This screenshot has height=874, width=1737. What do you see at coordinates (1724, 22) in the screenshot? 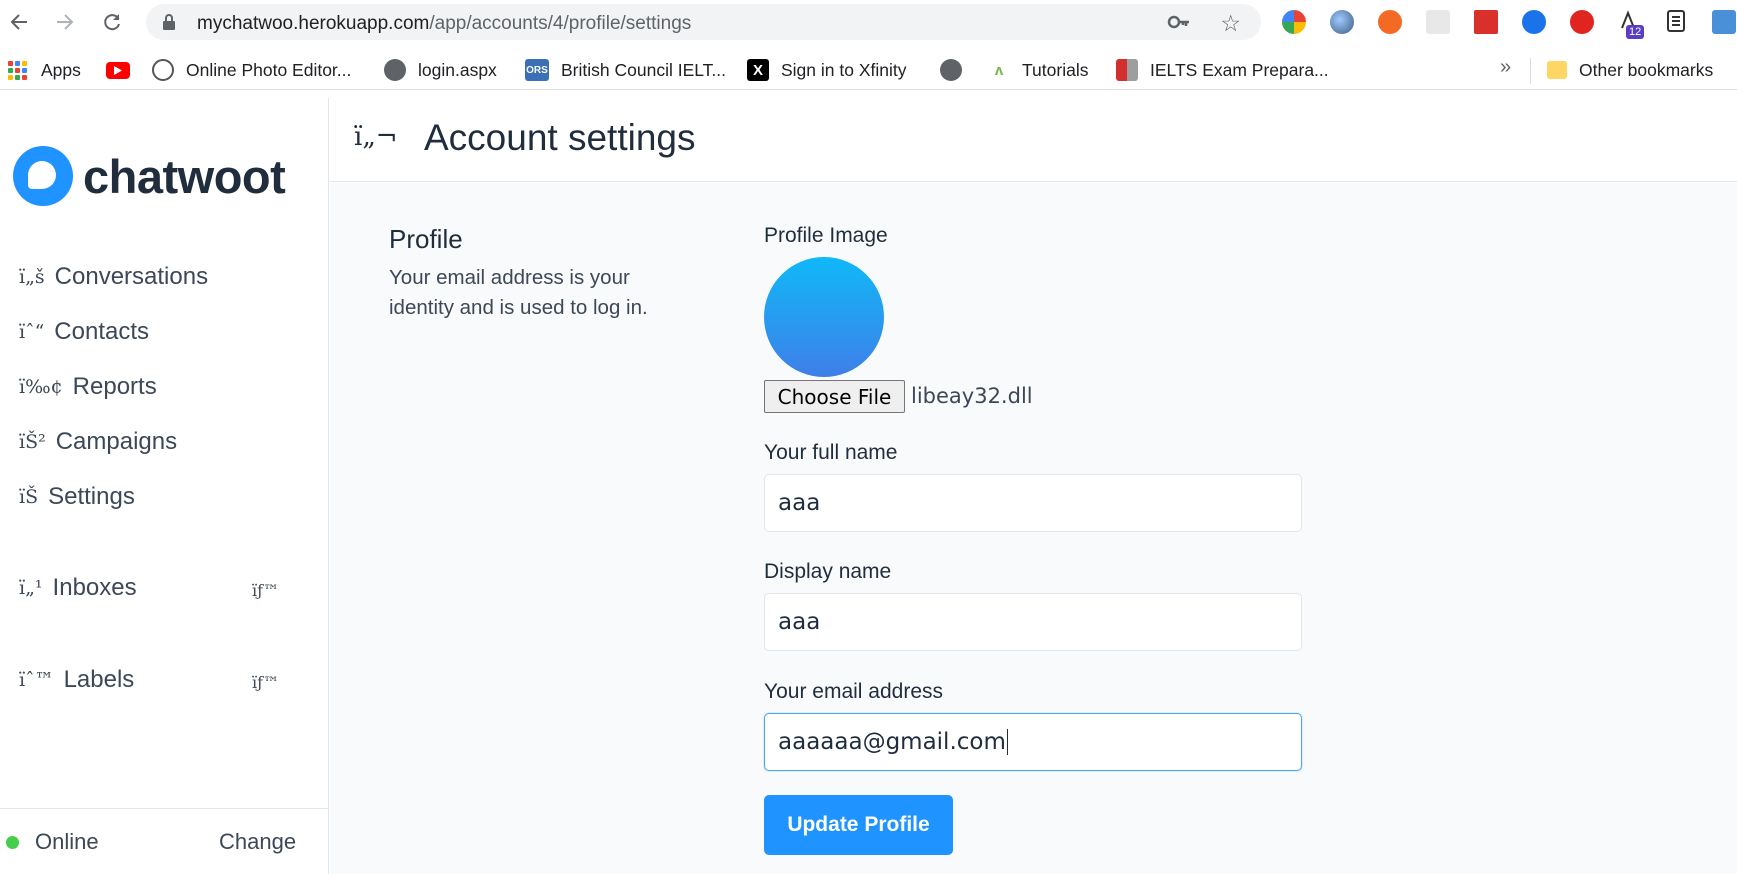
I see `translate-extension-icon` at bounding box center [1724, 22].